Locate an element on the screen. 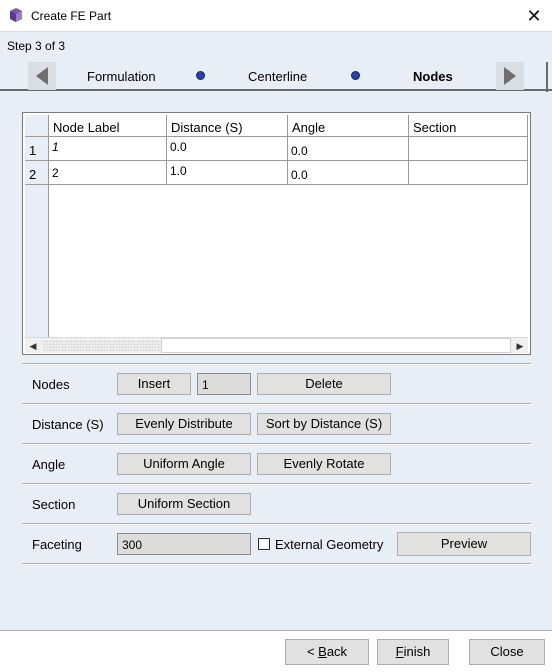 Image resolution: width=552 pixels, height=672 pixels. step-nodes: Nodes is located at coordinates (433, 76).